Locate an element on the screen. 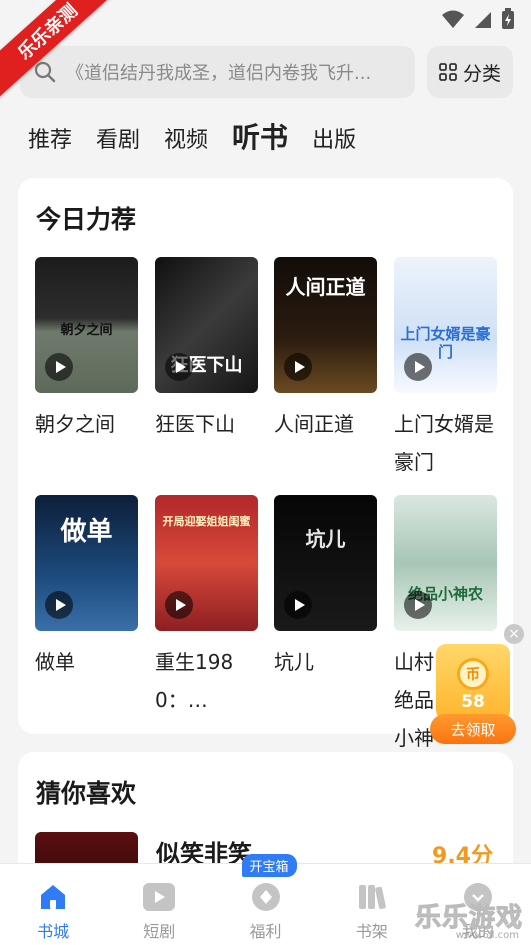 This screenshot has height=945, width=531. book-cover: 做单 is located at coordinates (86, 563).